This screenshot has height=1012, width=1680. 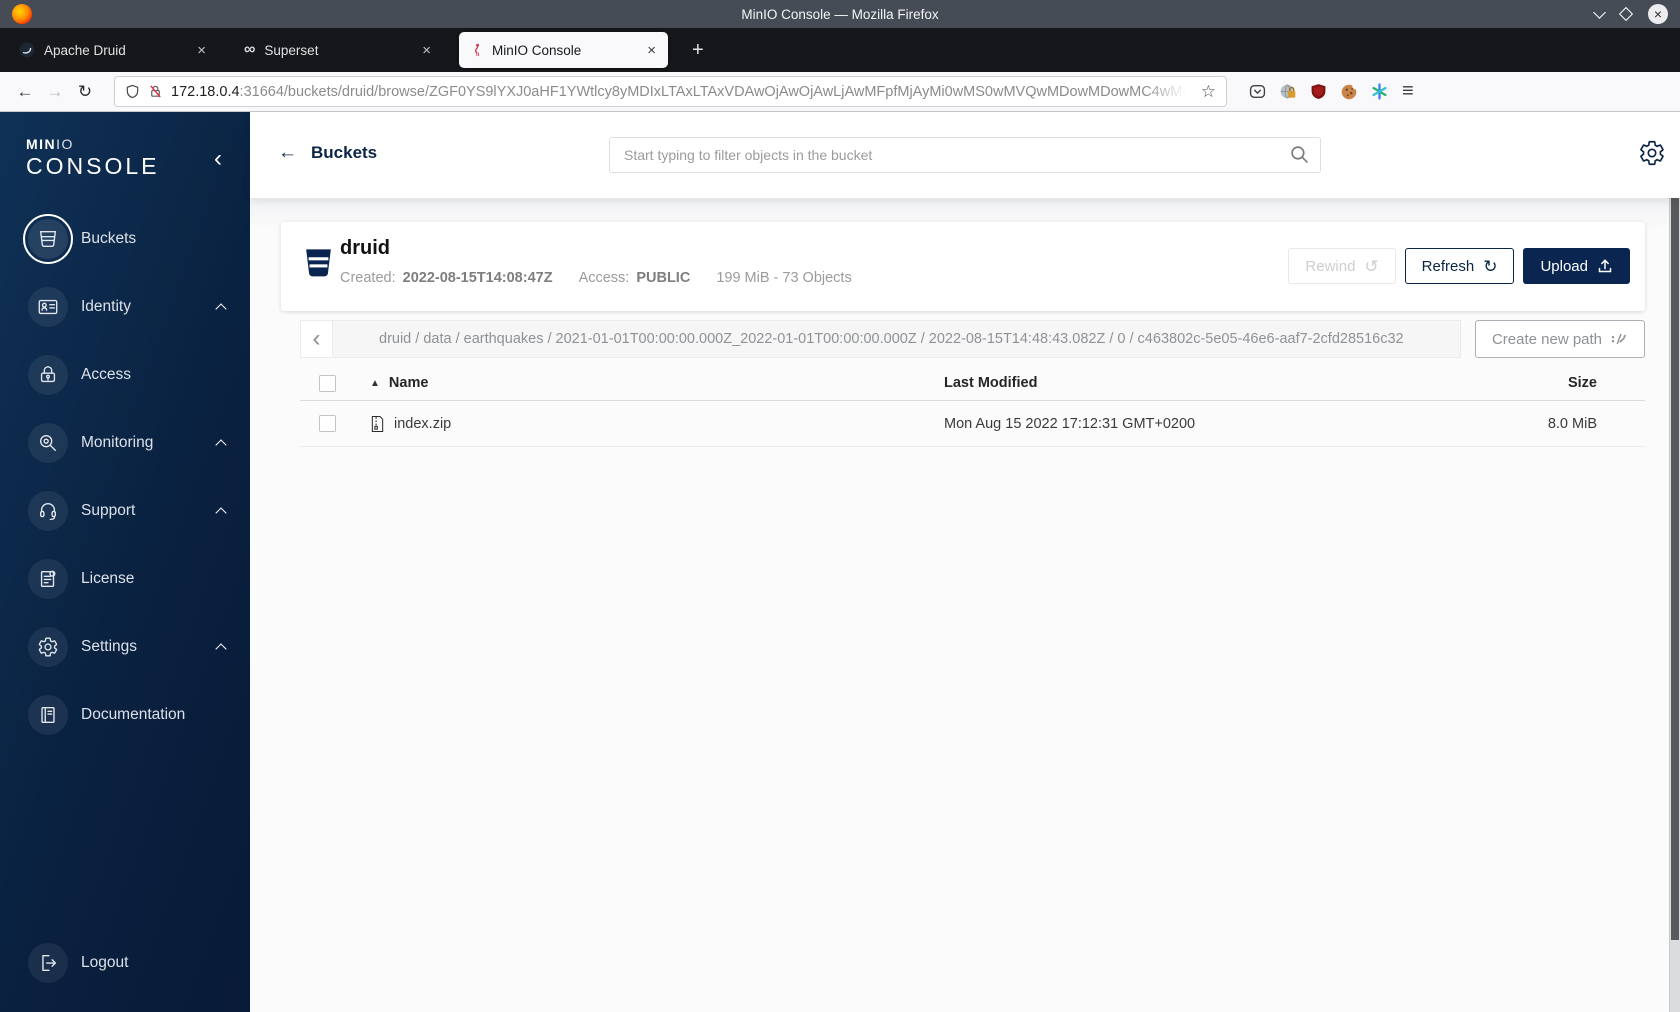 What do you see at coordinates (1560, 339) in the screenshot?
I see `create-new-path-button: Create new path` at bounding box center [1560, 339].